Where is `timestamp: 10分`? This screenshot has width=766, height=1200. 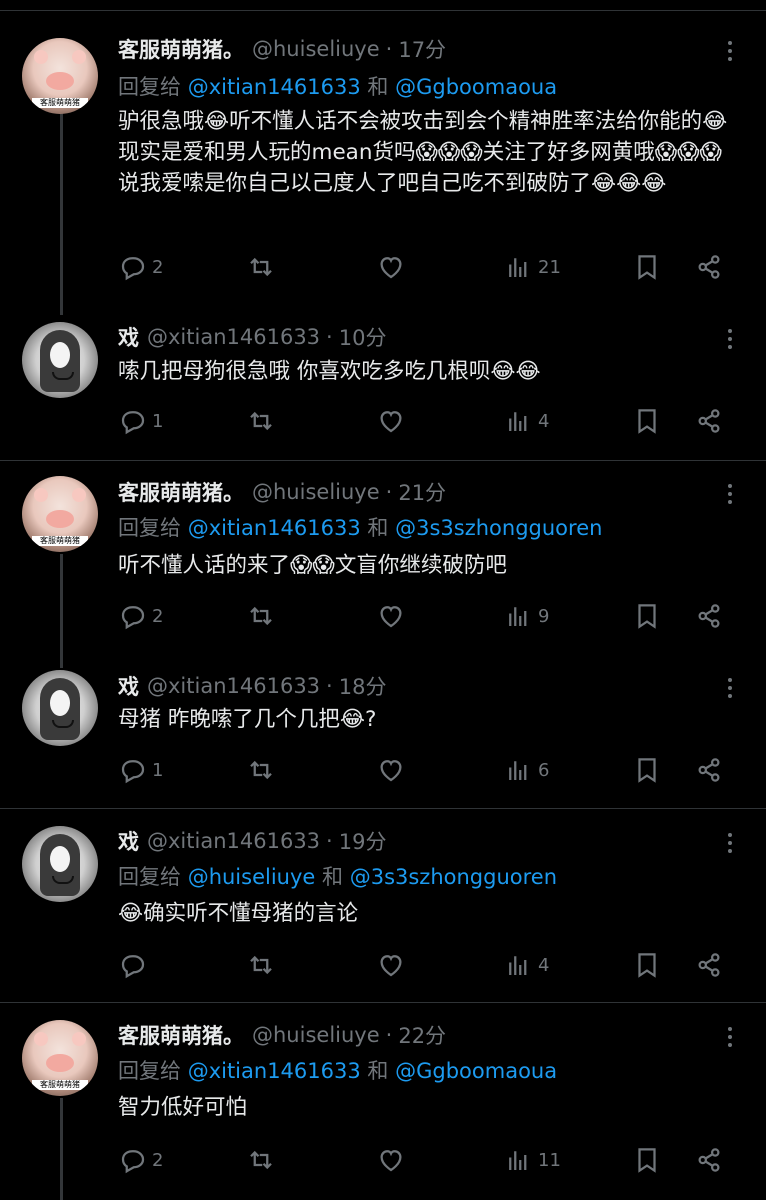
timestamp: 10分 is located at coordinates (363, 337).